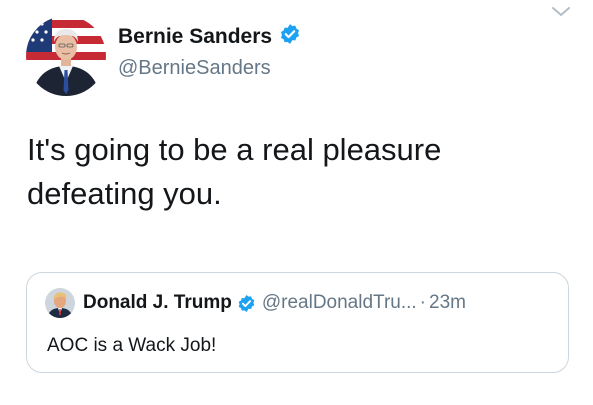 The image size is (593, 405). I want to click on quoted-verified-badge-icon, so click(246, 303).